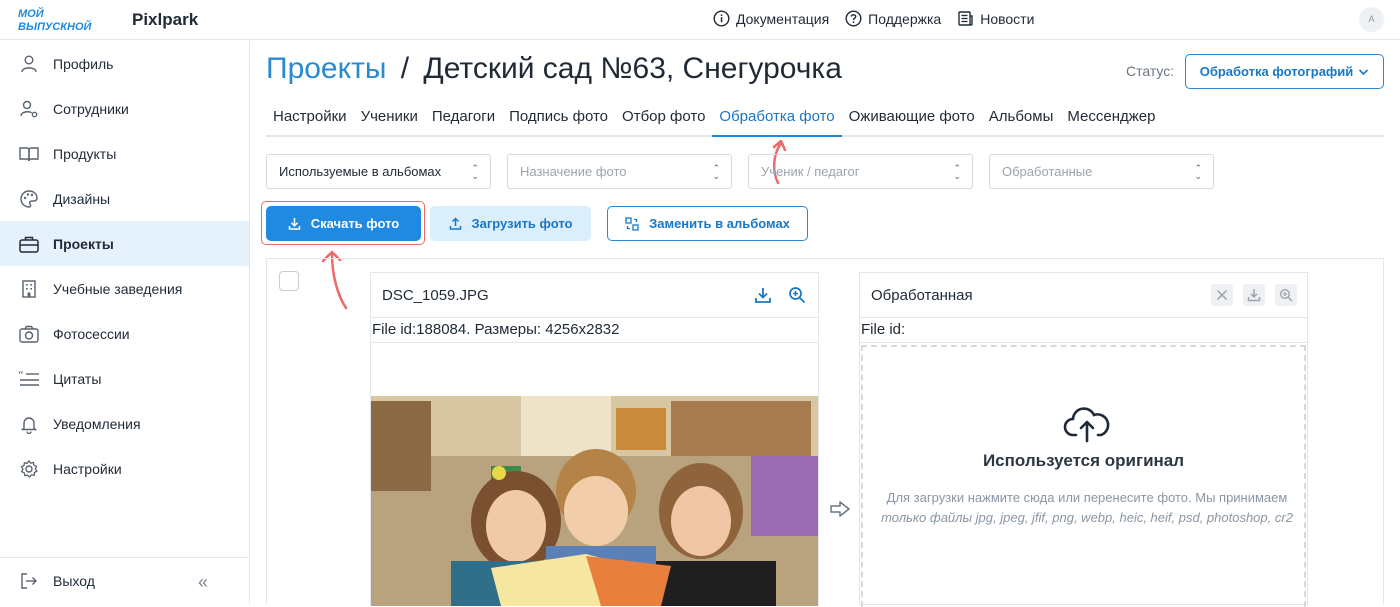 The image size is (1400, 607). What do you see at coordinates (124, 243) in the screenshot?
I see `sidebar-item-projects: Проекты` at bounding box center [124, 243].